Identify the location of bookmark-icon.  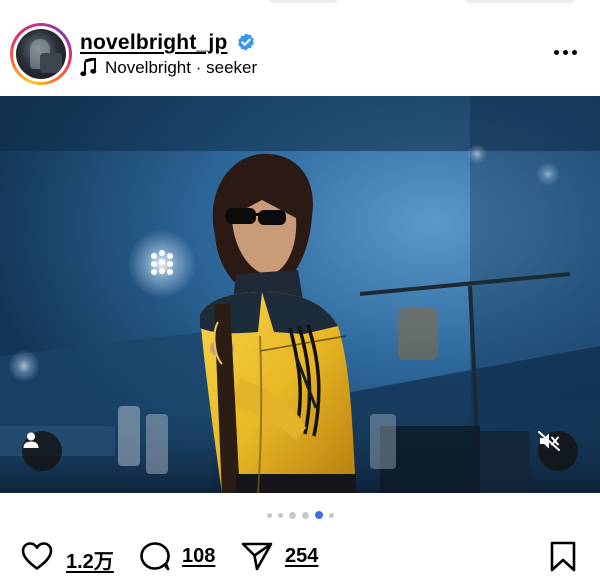
(563, 556).